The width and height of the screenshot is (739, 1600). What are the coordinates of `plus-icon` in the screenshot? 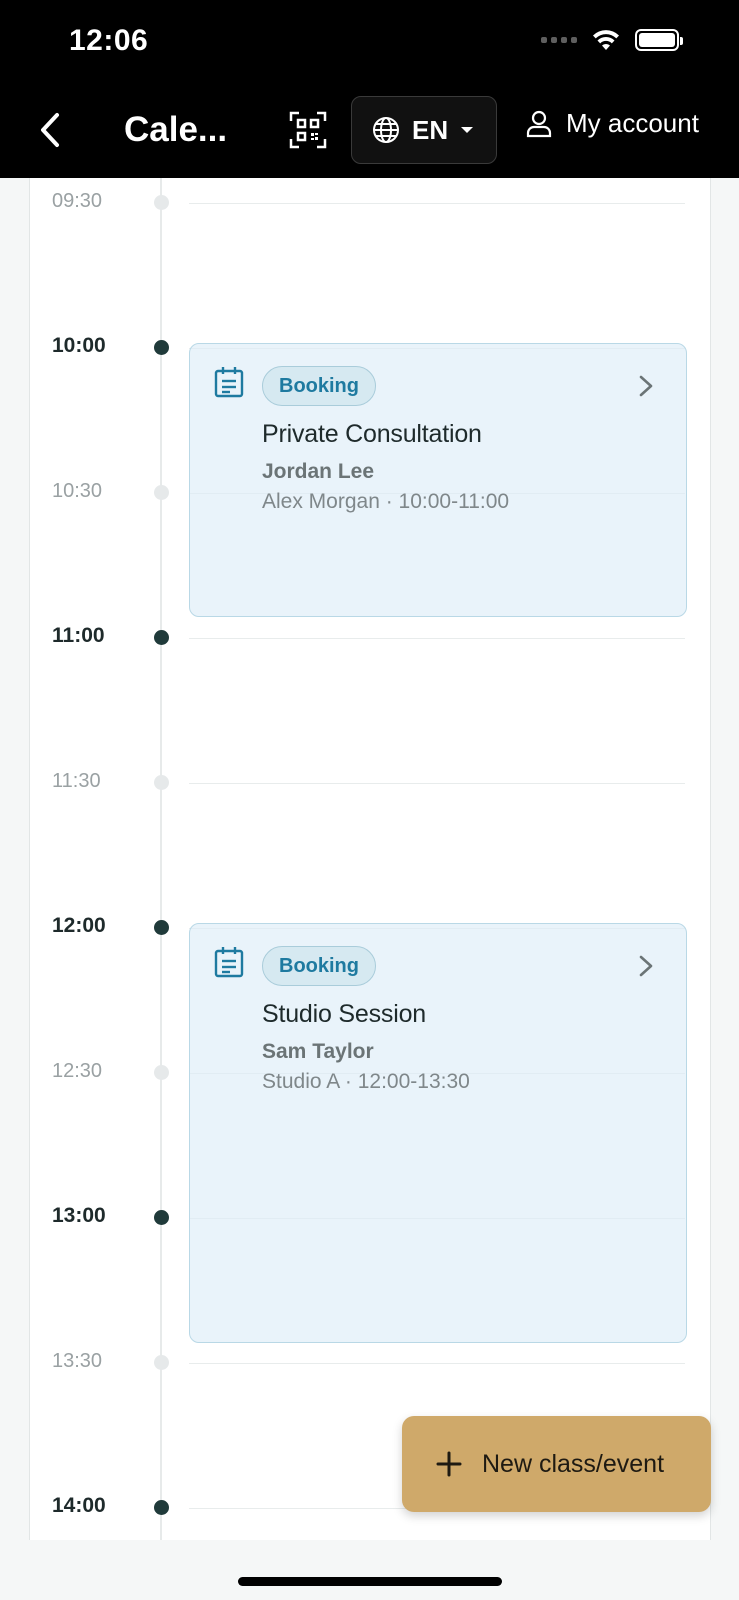 It's located at (449, 1464).